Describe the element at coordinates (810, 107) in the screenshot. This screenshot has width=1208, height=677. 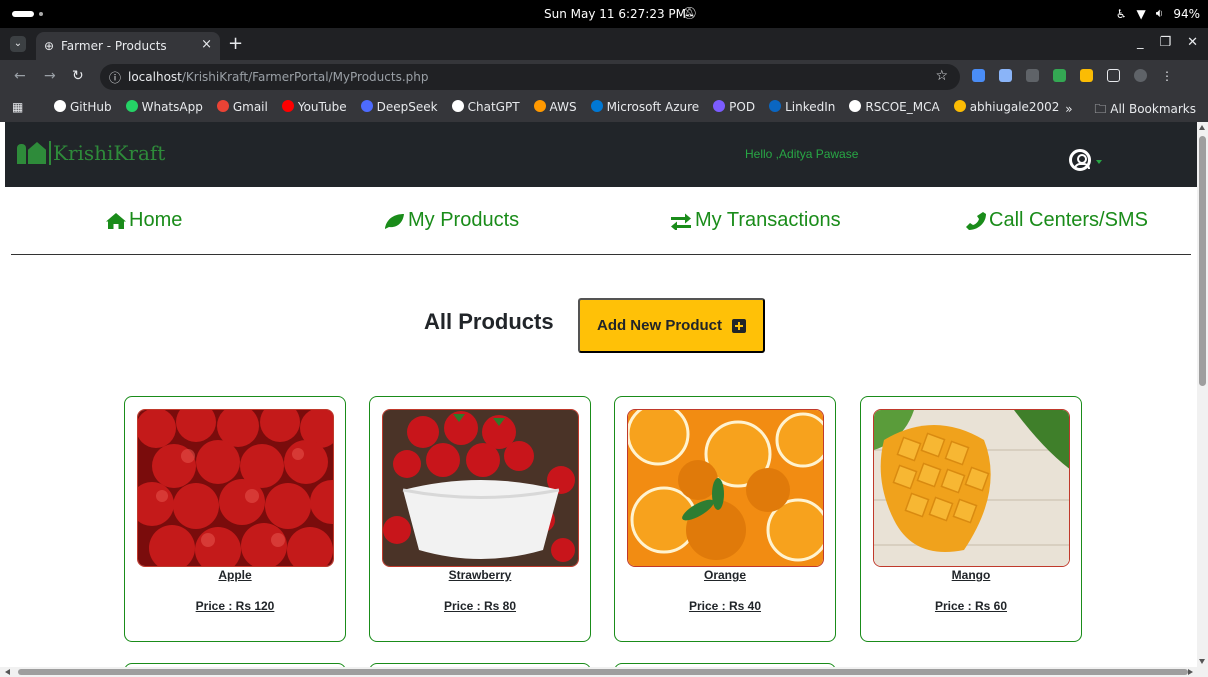
I see `bookmark-label: LinkedIn` at that location.